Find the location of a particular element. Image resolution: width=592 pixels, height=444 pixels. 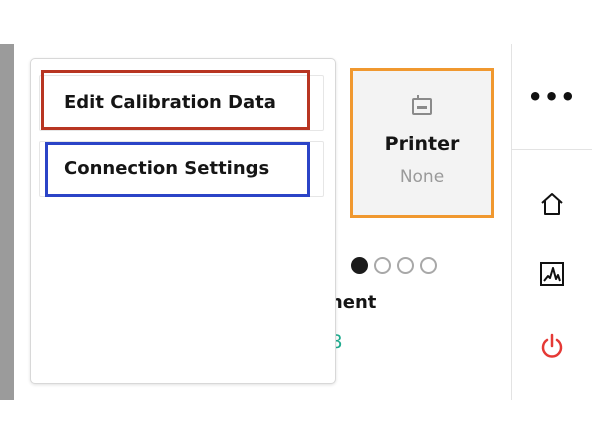

sidebar: ••• is located at coordinates (551, 222).